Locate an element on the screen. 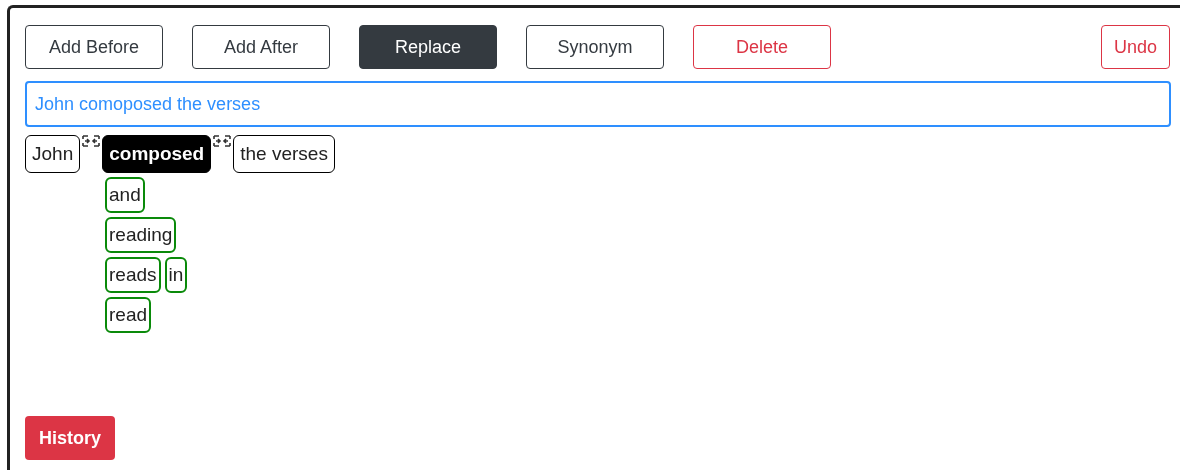 The width and height of the screenshot is (1180, 470). delete-button: Delete is located at coordinates (762, 47).